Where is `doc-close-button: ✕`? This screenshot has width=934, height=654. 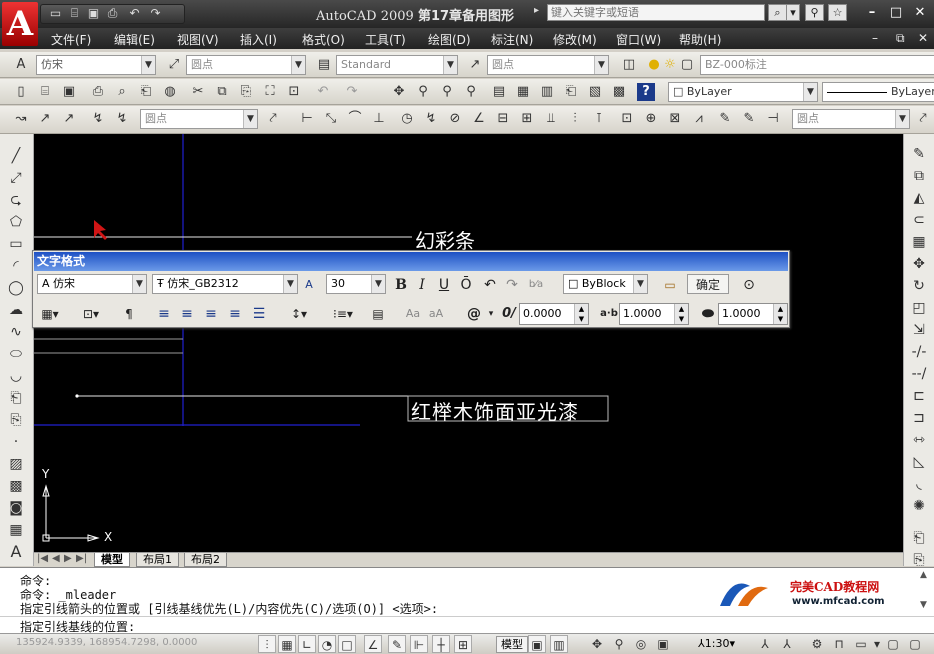 doc-close-button: ✕ is located at coordinates (923, 38).